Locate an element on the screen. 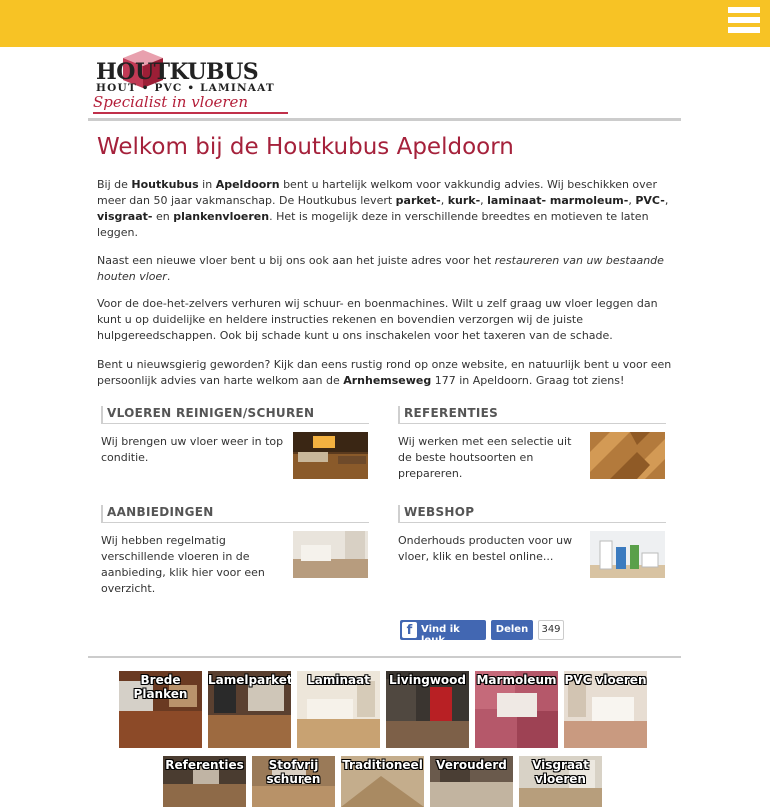 The height and width of the screenshot is (807, 770). tile-label: Visgraat vloeren is located at coordinates (560, 772).